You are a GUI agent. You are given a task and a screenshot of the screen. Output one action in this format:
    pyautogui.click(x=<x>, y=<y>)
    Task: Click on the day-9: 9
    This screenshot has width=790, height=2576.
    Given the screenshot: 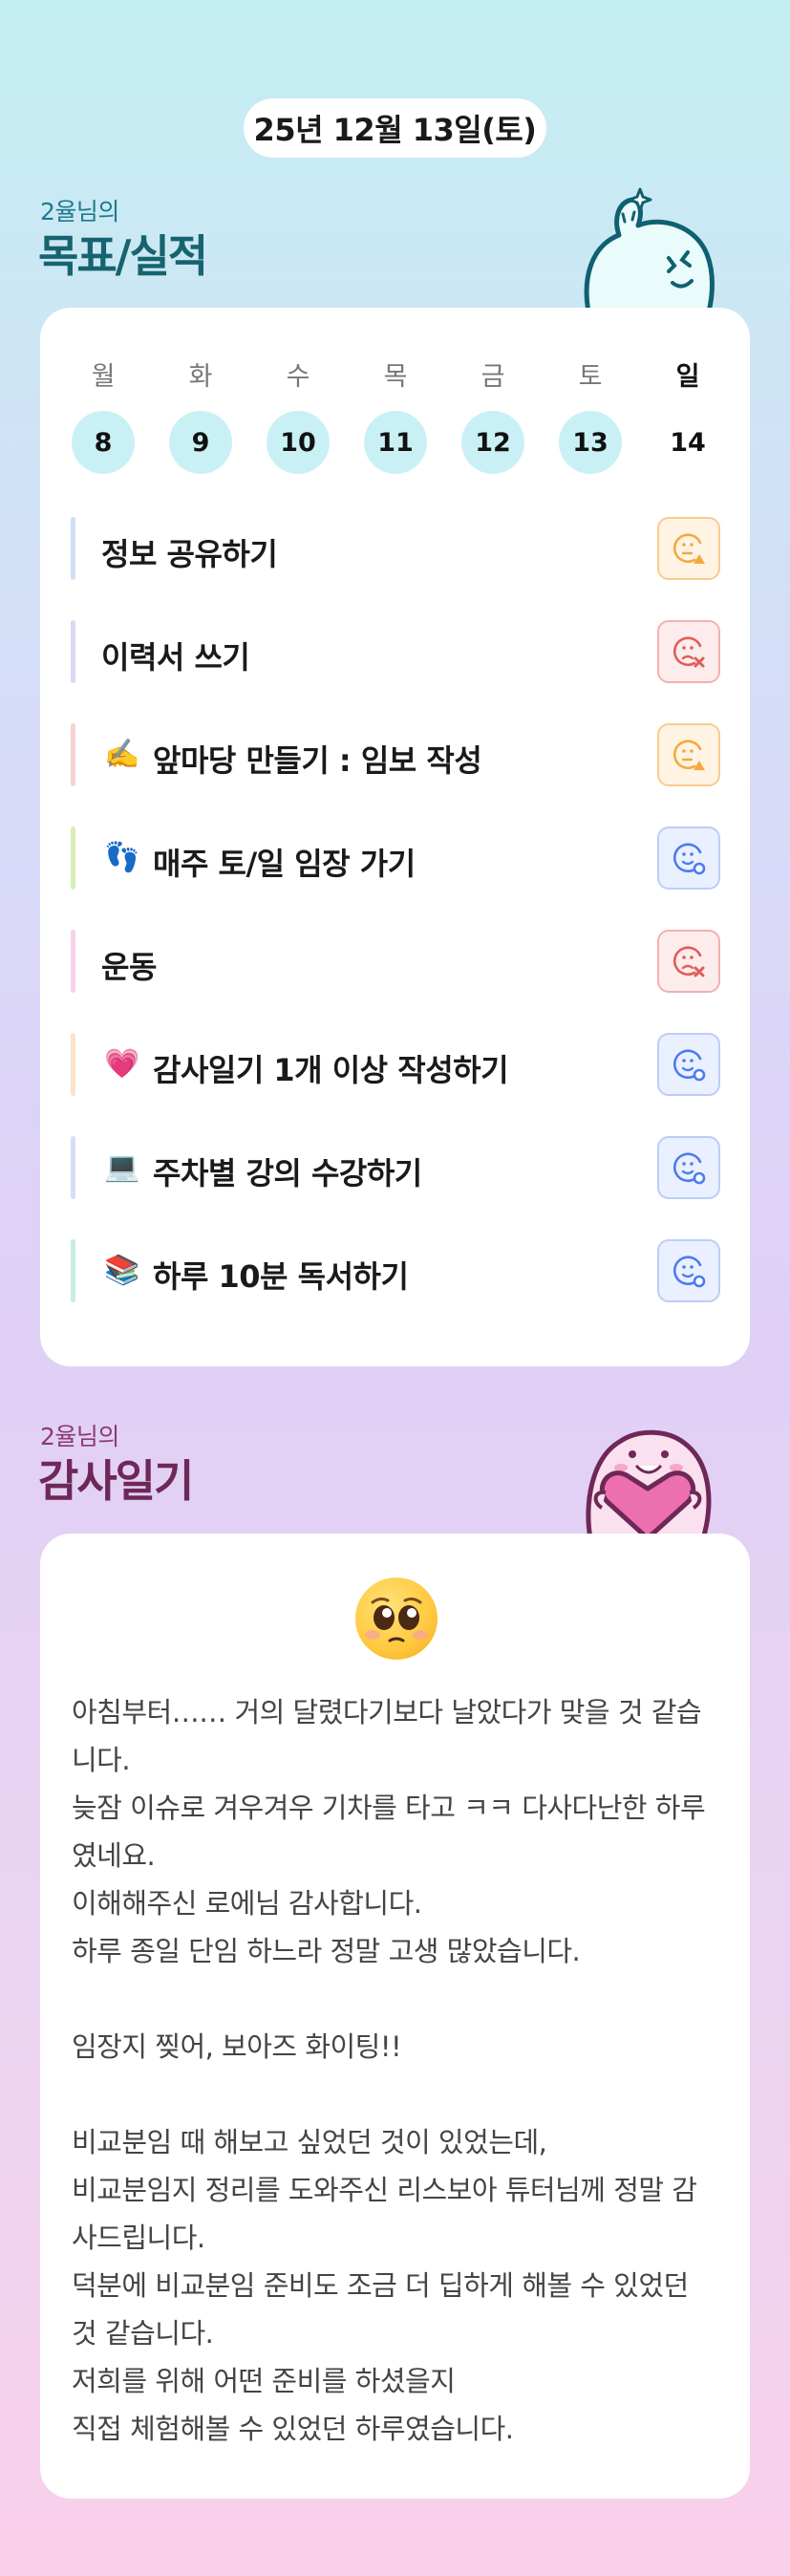 What is the action you would take?
    pyautogui.click(x=200, y=442)
    